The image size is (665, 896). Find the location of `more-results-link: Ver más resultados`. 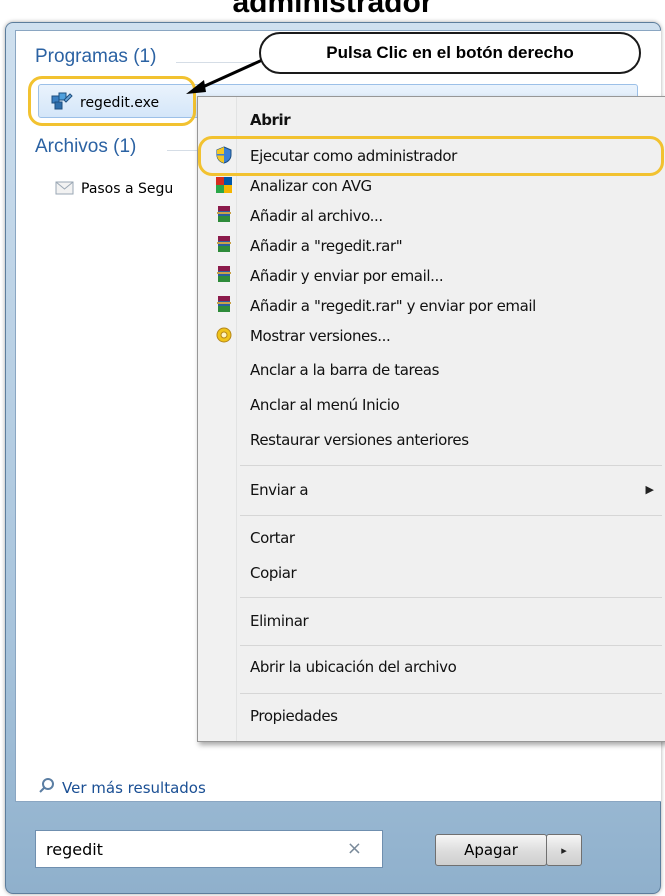

more-results-link: Ver más resultados is located at coordinates (122, 788).